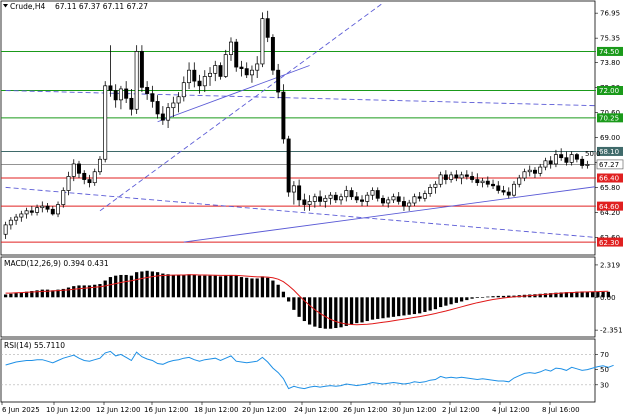 The image size is (624, 416). What do you see at coordinates (610, 14) in the screenshot?
I see `price-tick-label-0: 76.95` at bounding box center [610, 14].